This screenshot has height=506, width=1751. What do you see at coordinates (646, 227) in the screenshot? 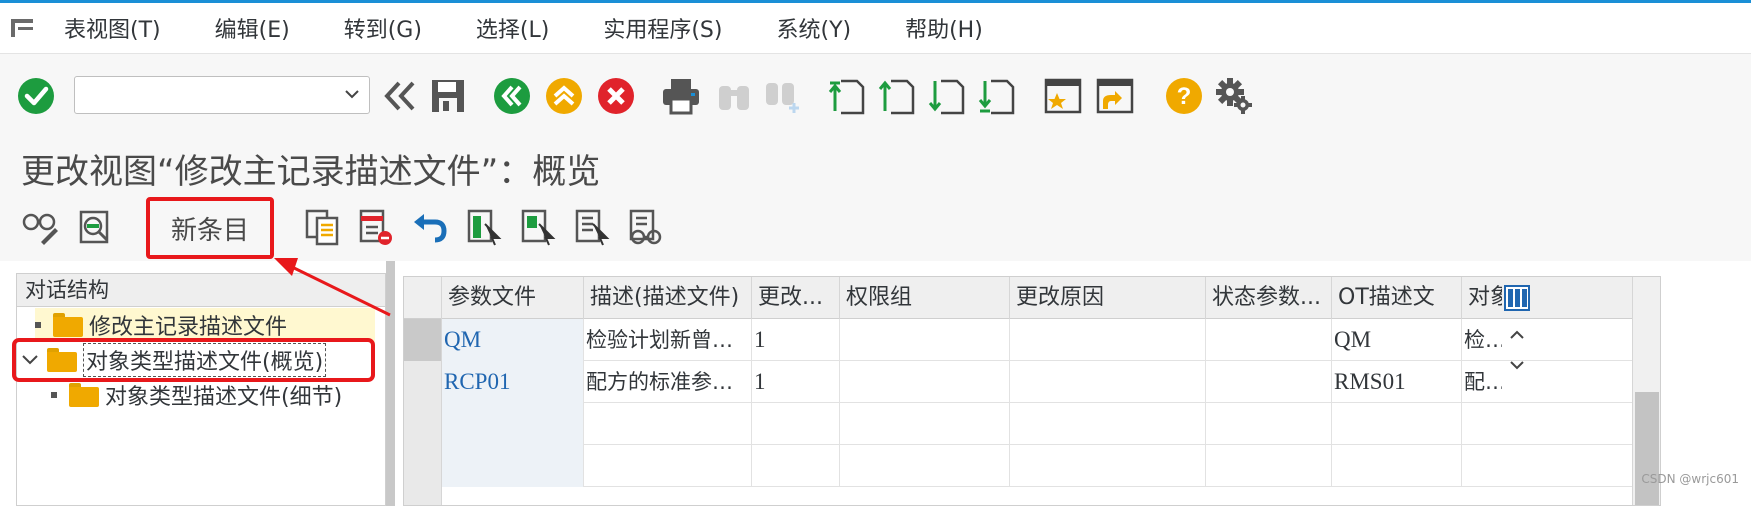
I see `print-field-list-icon` at bounding box center [646, 227].